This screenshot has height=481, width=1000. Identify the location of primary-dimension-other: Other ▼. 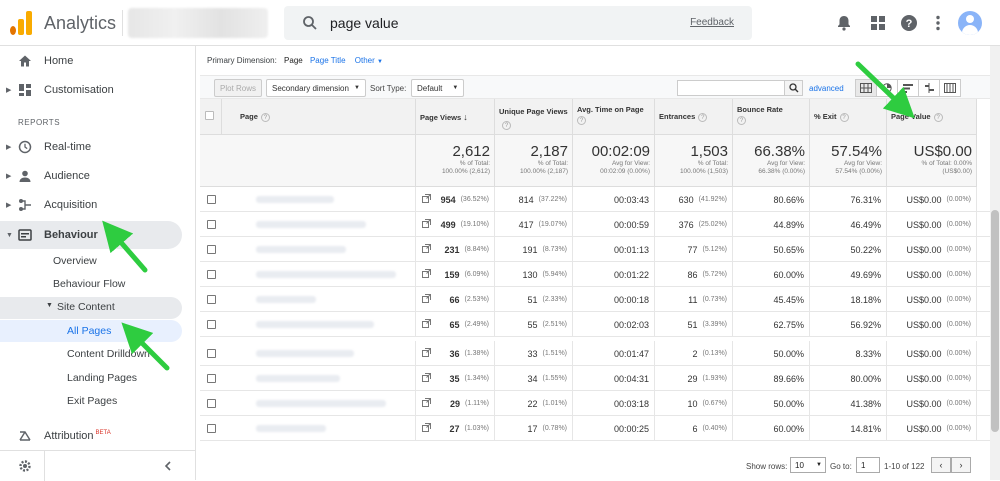
(369, 60).